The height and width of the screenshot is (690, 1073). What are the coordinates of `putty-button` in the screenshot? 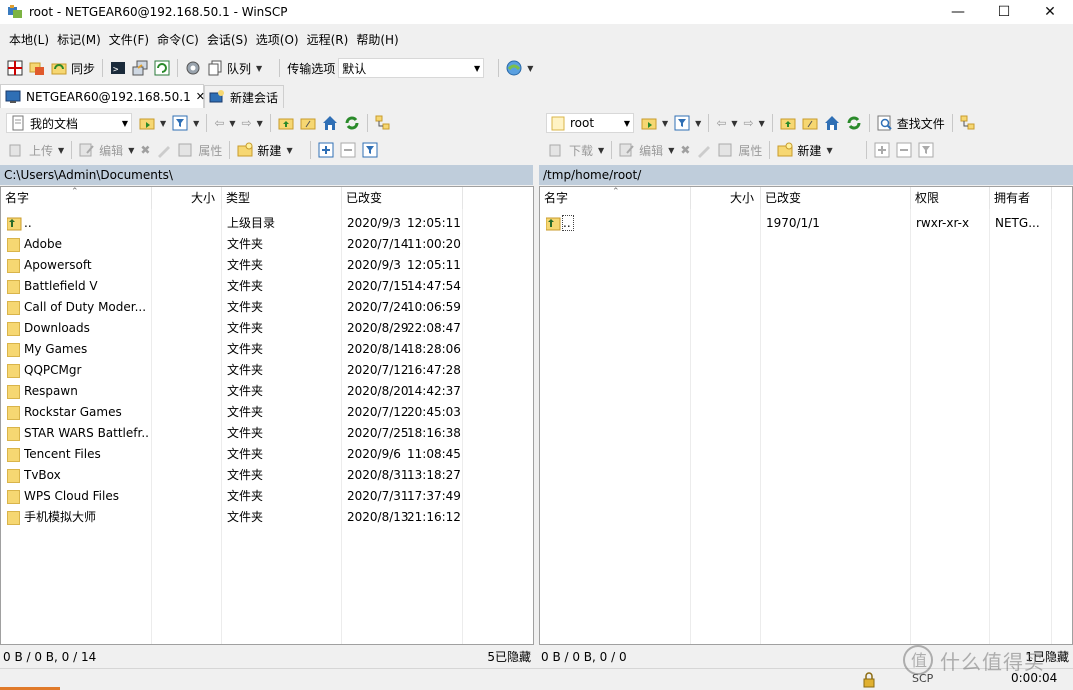 It's located at (140, 68).